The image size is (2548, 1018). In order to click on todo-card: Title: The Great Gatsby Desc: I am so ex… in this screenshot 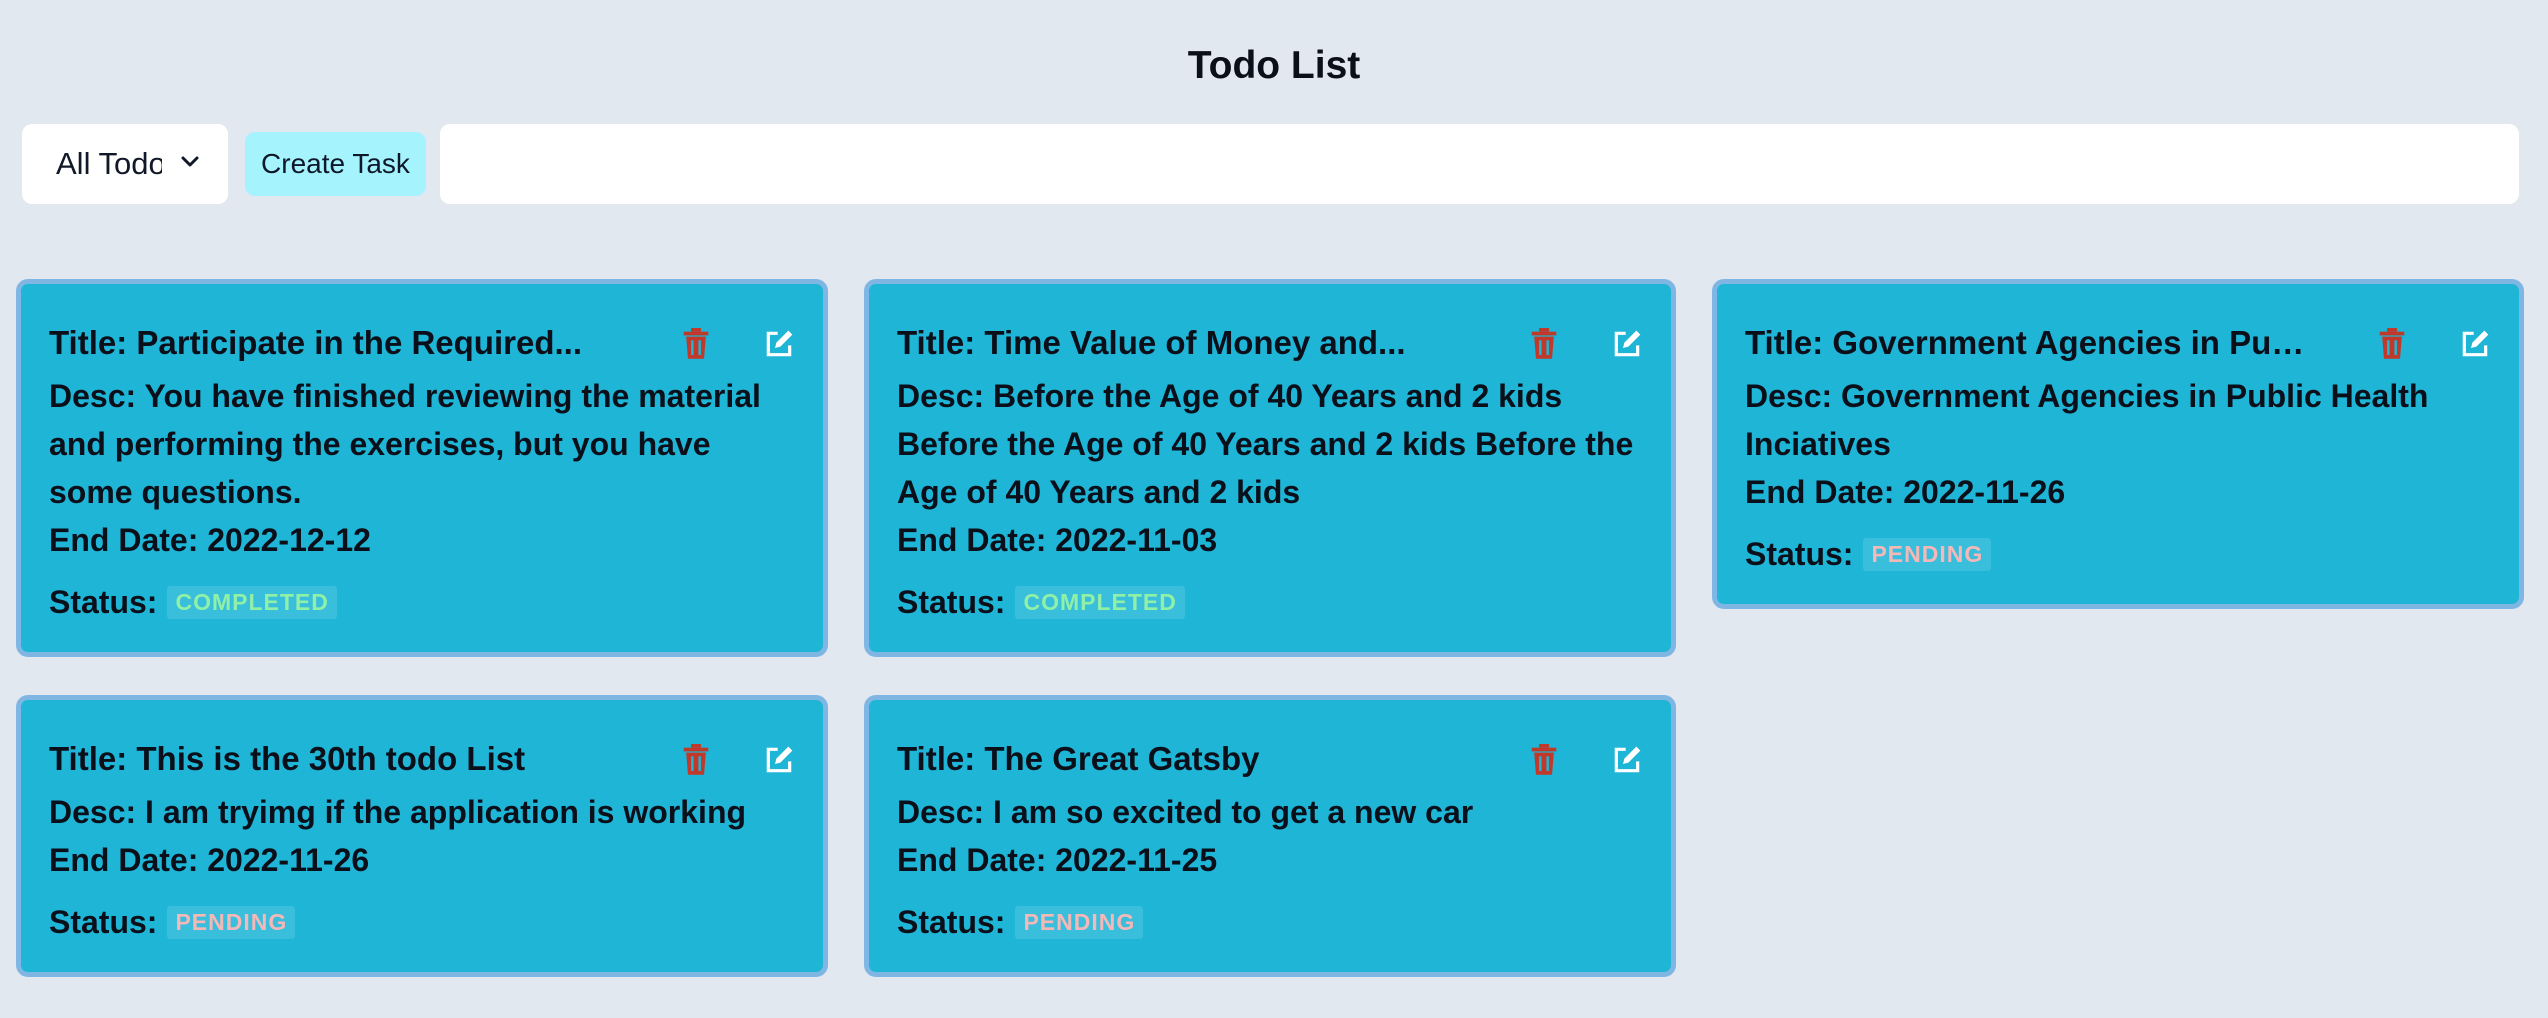, I will do `click(1270, 836)`.